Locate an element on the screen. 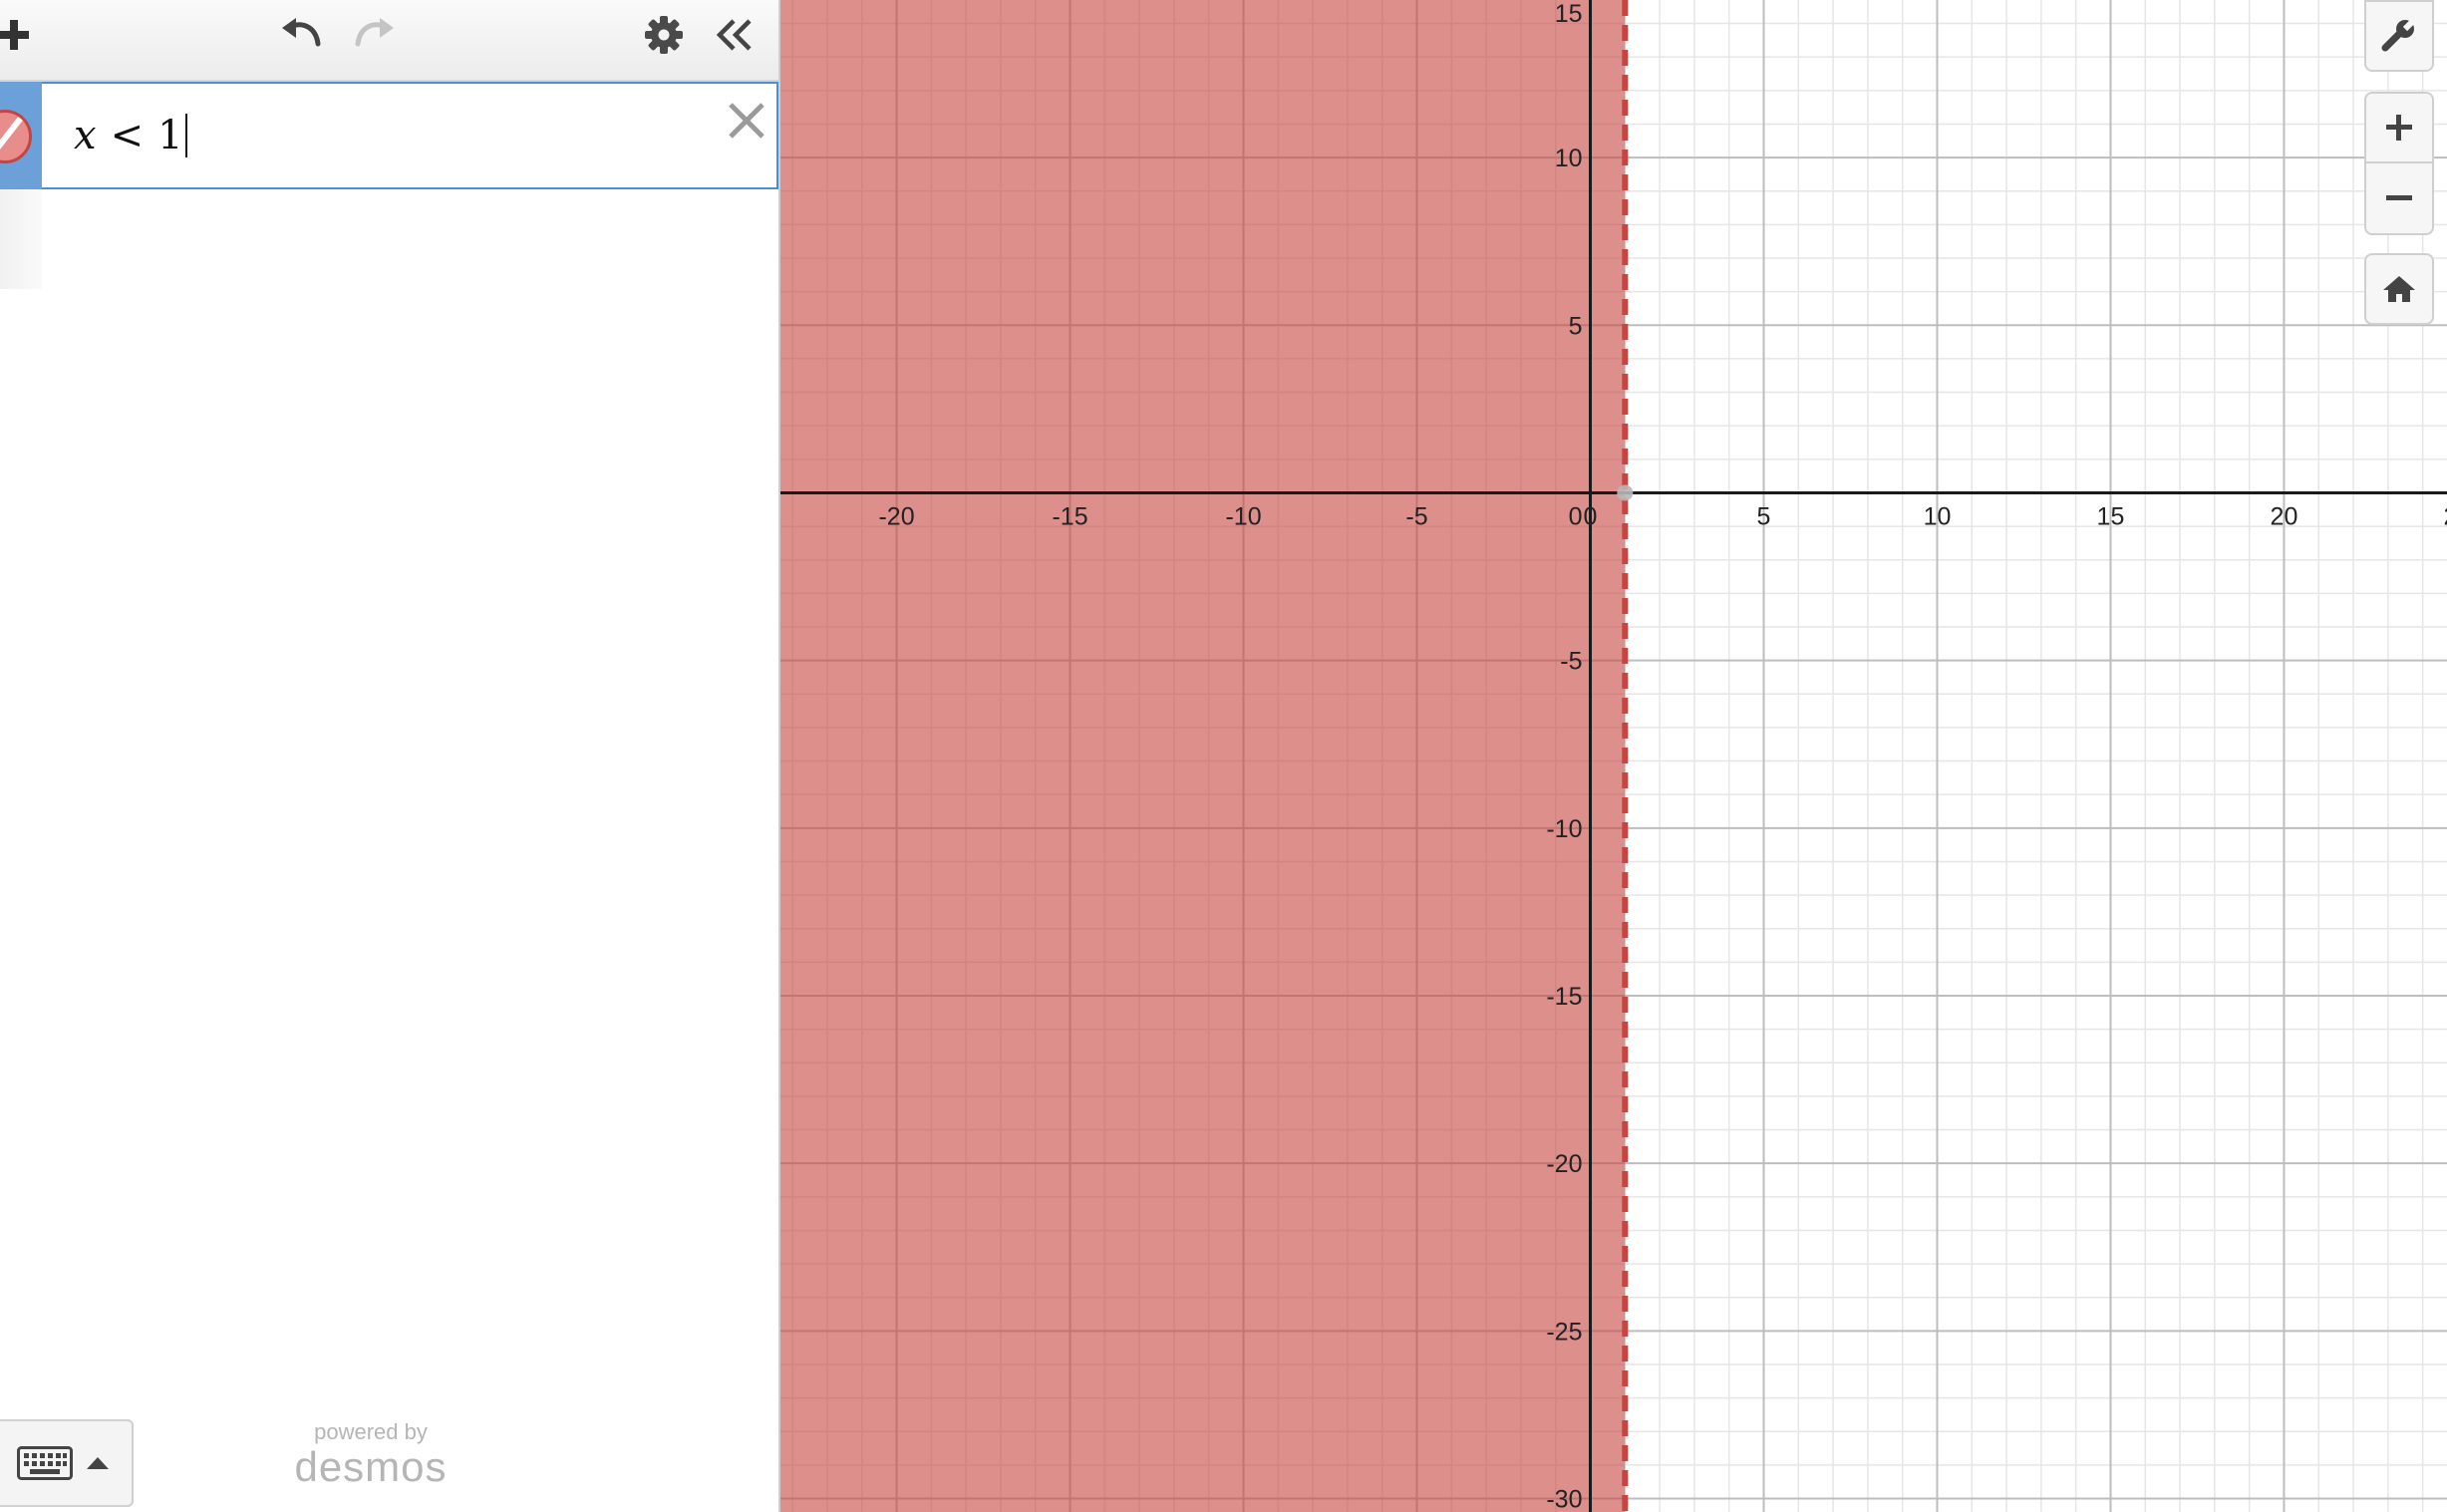 The width and height of the screenshot is (2447, 1512). keypad-toggle-button is located at coordinates (67, 1463).